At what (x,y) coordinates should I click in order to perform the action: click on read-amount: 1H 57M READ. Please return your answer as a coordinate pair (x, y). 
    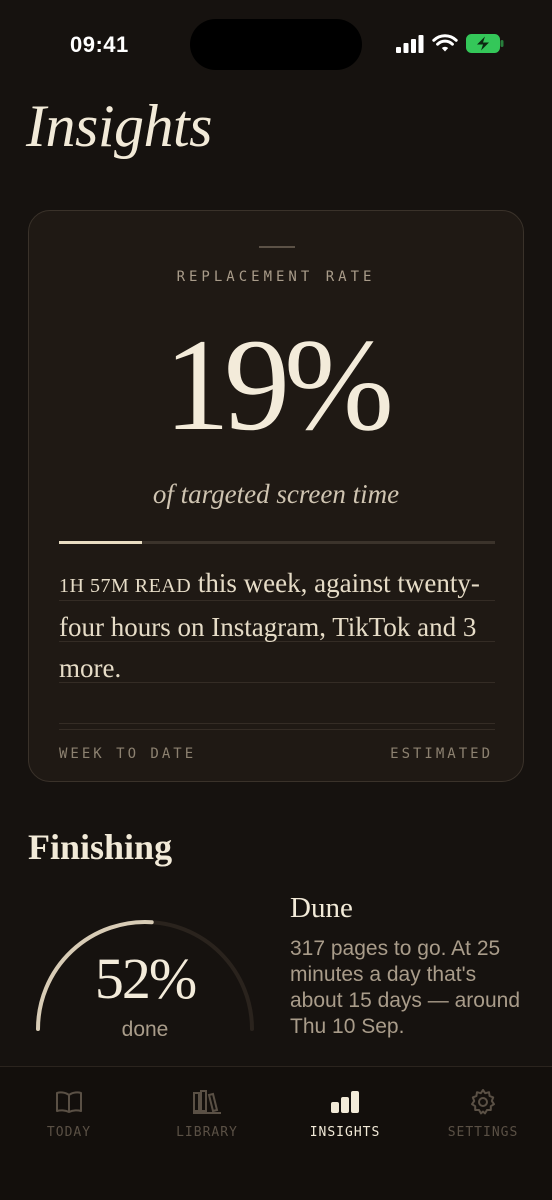
    Looking at the image, I should click on (125, 586).